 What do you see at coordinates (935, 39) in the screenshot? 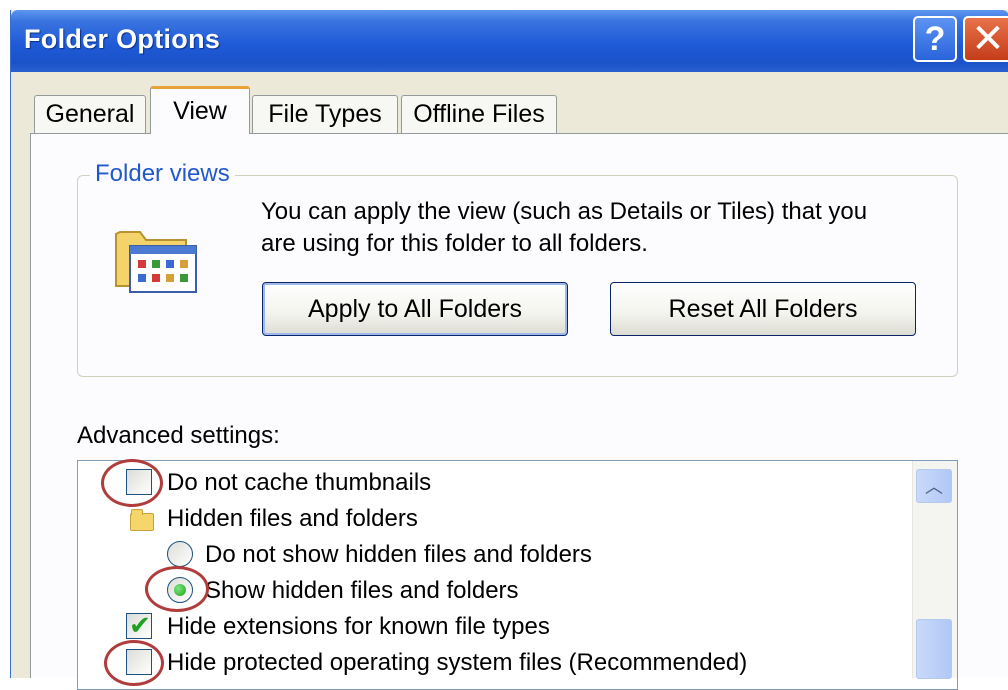
I see `help-button: ?` at bounding box center [935, 39].